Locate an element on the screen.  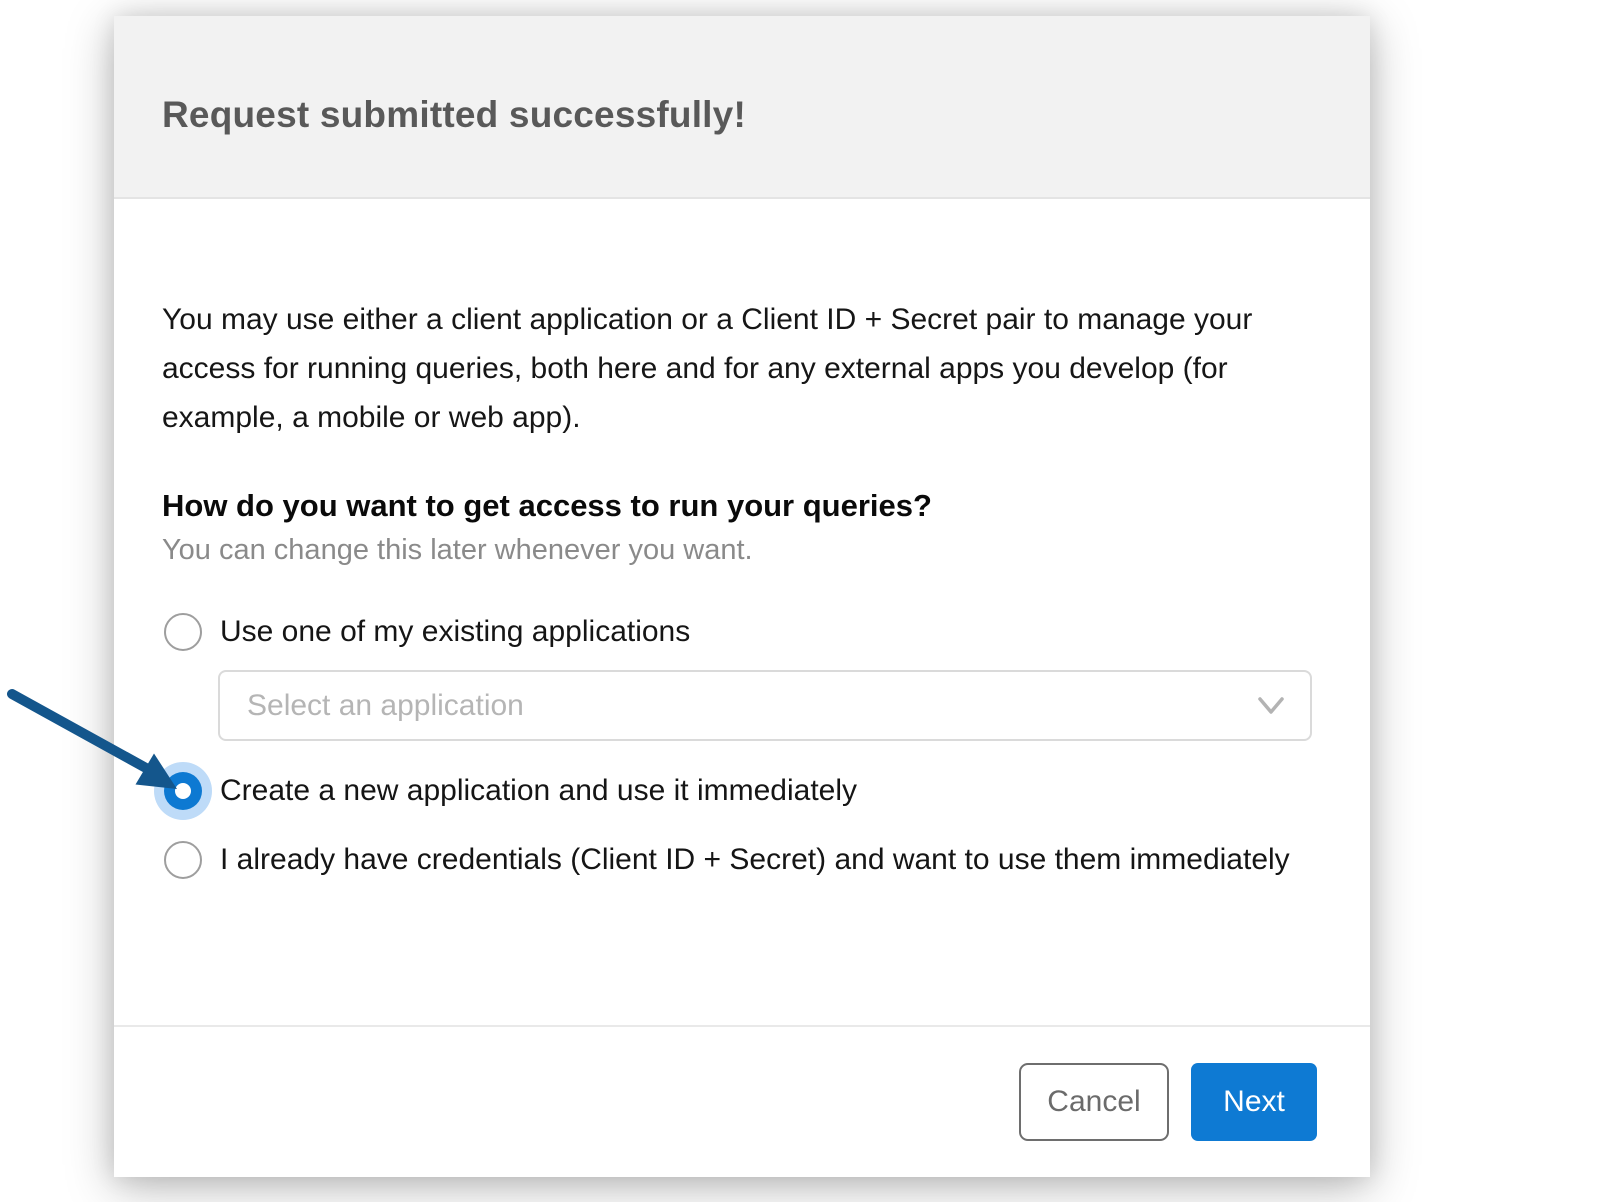
application-select-placeholder: Select an application is located at coordinates (385, 705).